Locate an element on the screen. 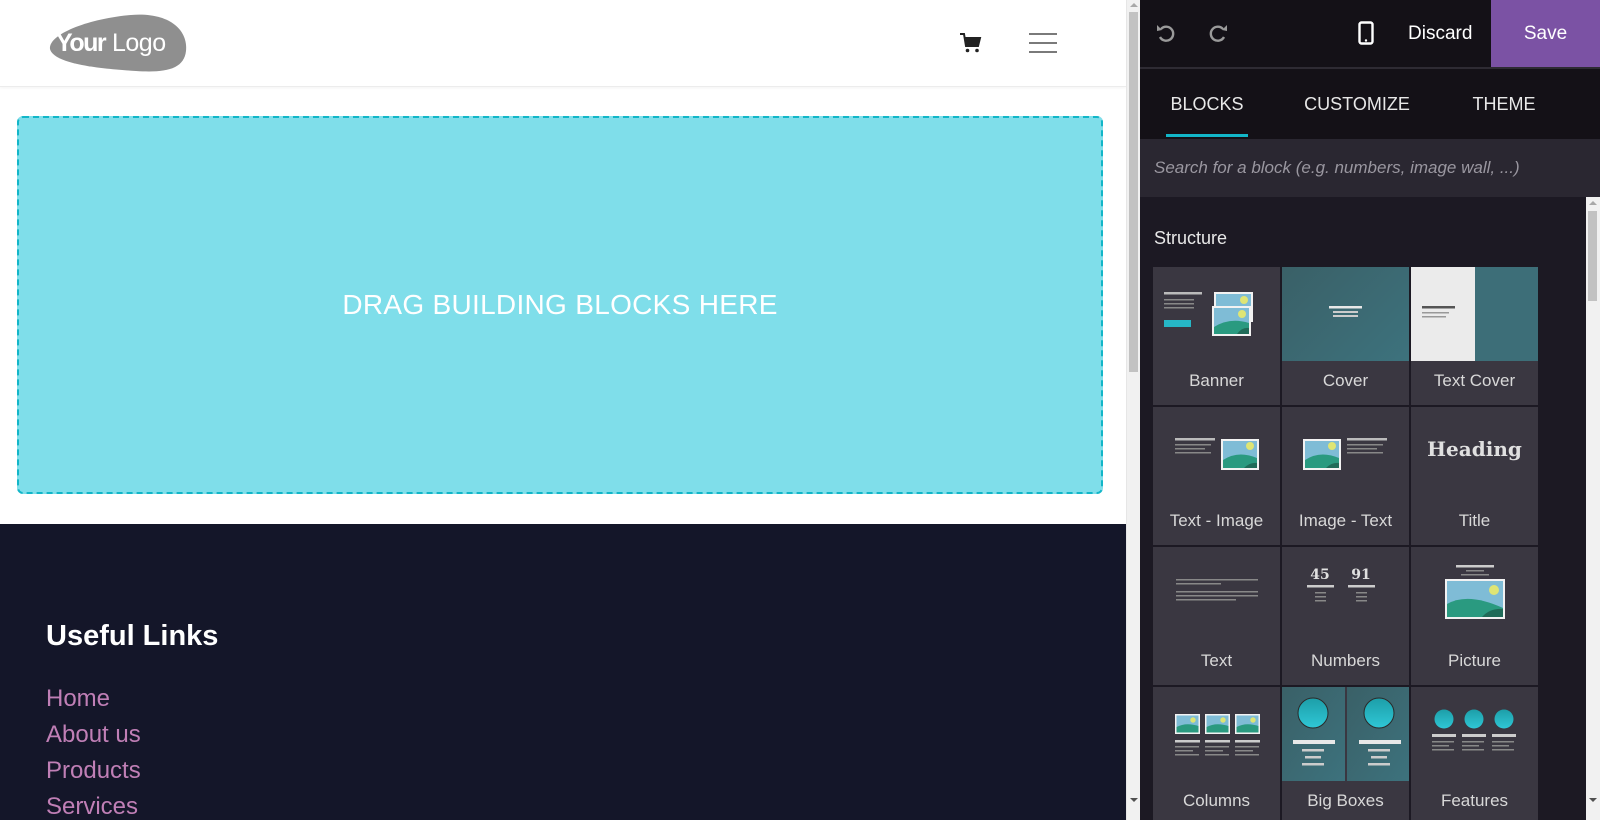 This screenshot has width=1600, height=820. number-sample: 91 is located at coordinates (1360, 575).